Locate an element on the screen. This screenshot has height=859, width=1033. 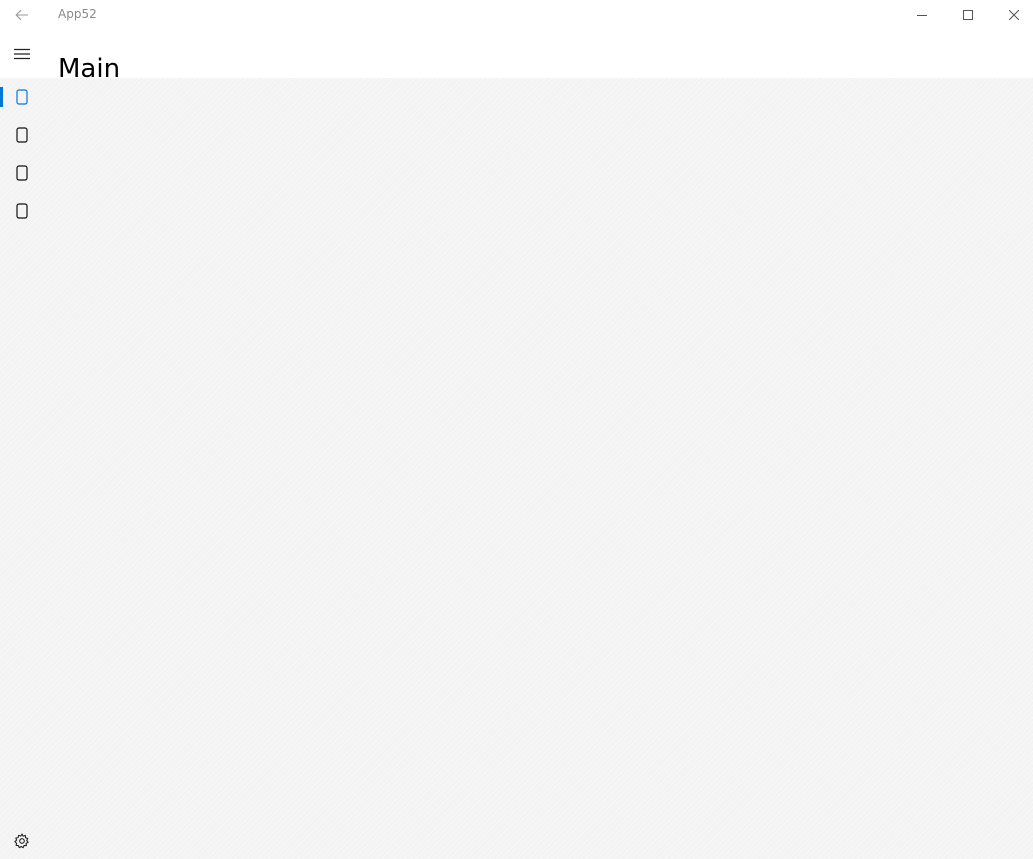
app-title: App52 is located at coordinates (77, 14).